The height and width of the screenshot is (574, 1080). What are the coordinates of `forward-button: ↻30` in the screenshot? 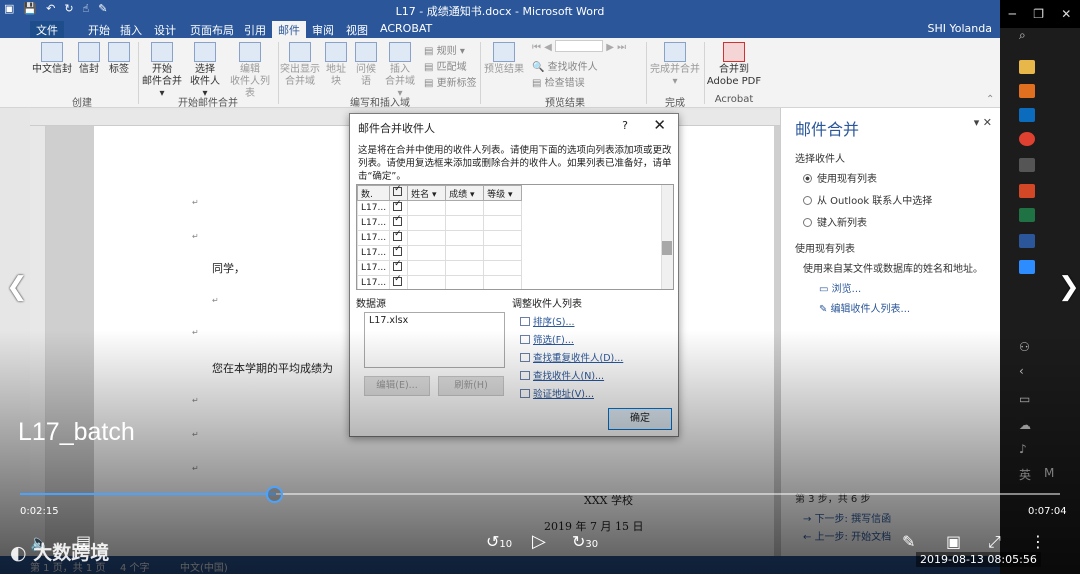 It's located at (585, 541).